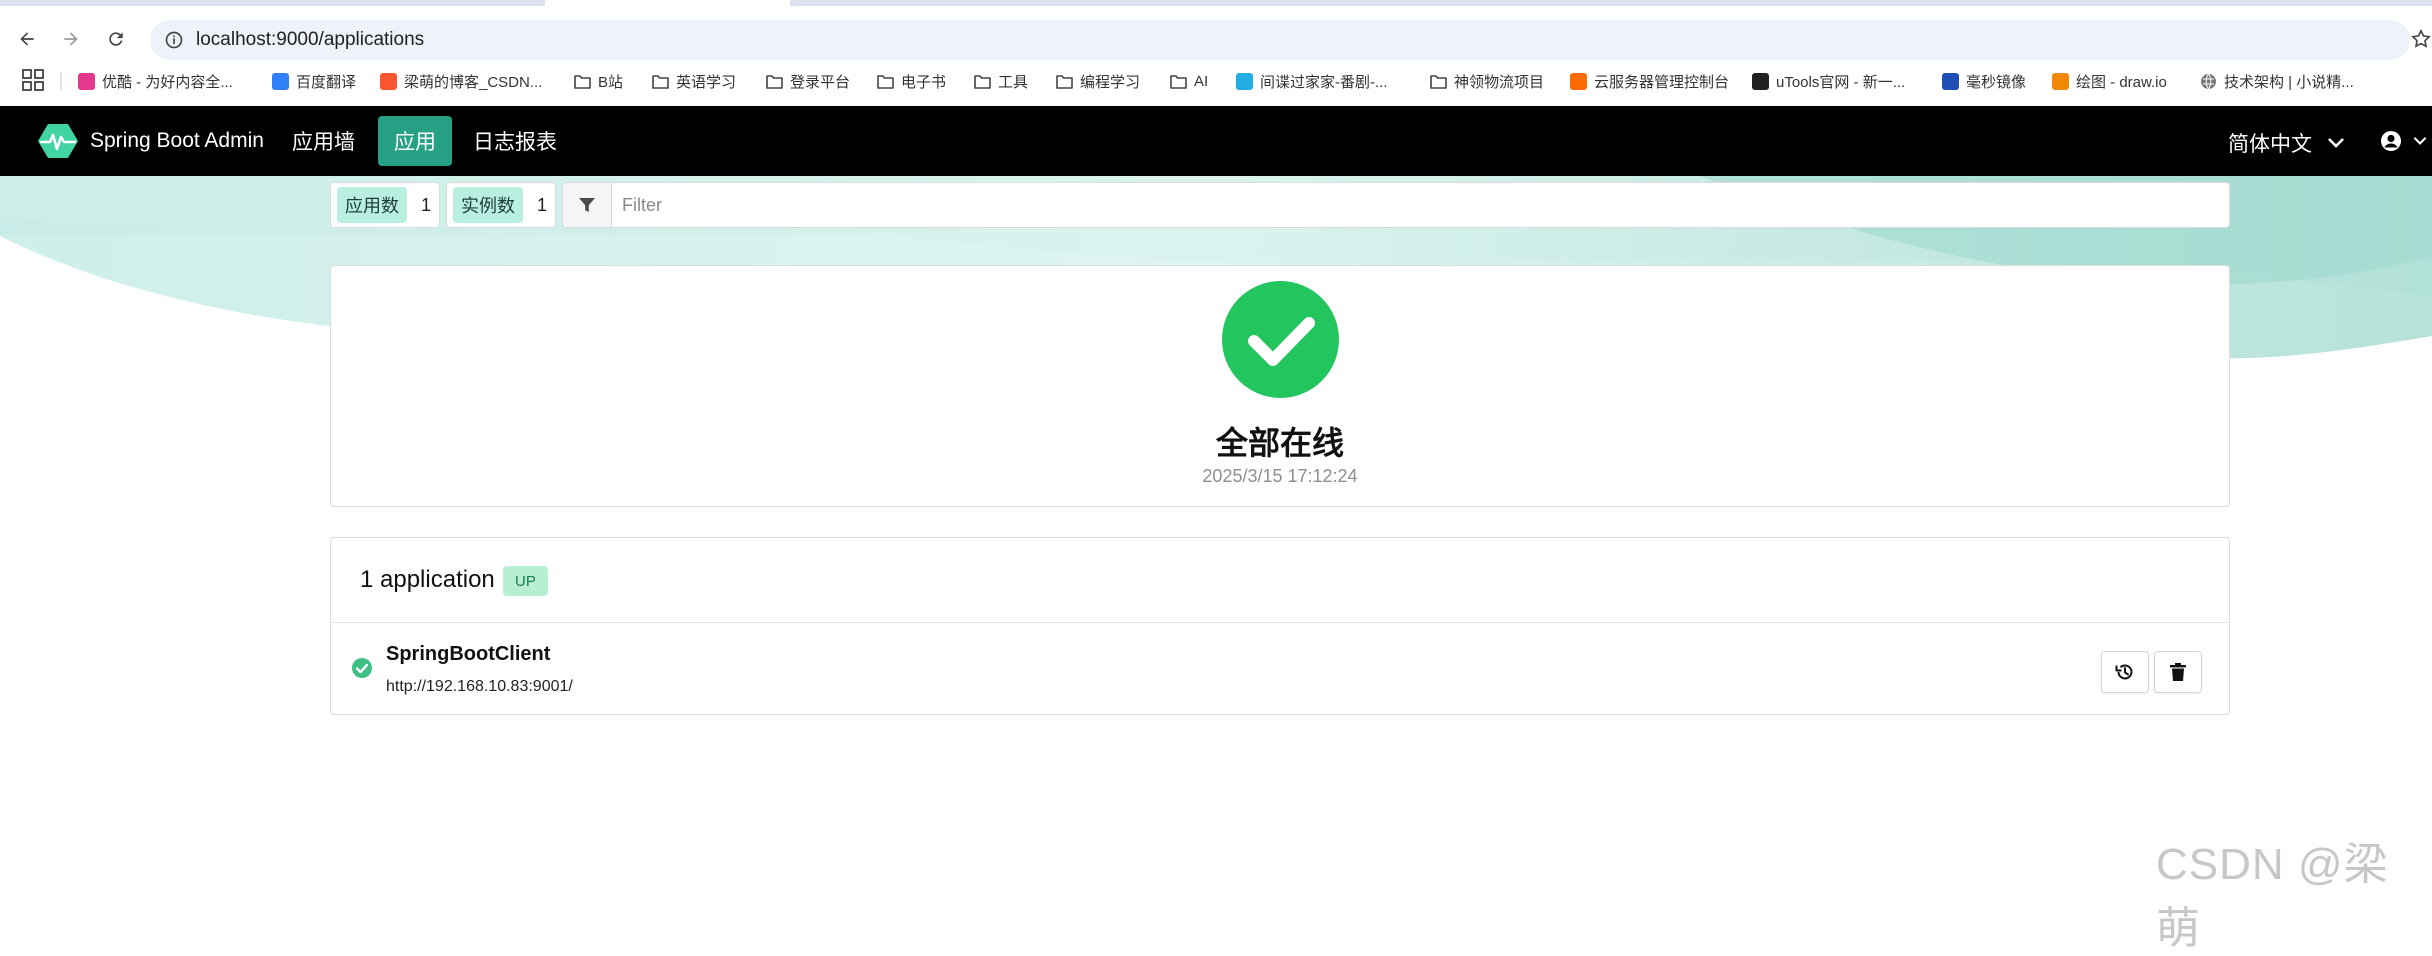 This screenshot has width=2432, height=956. Describe the element at coordinates (2060, 81) in the screenshot. I see `drawio-icon` at that location.